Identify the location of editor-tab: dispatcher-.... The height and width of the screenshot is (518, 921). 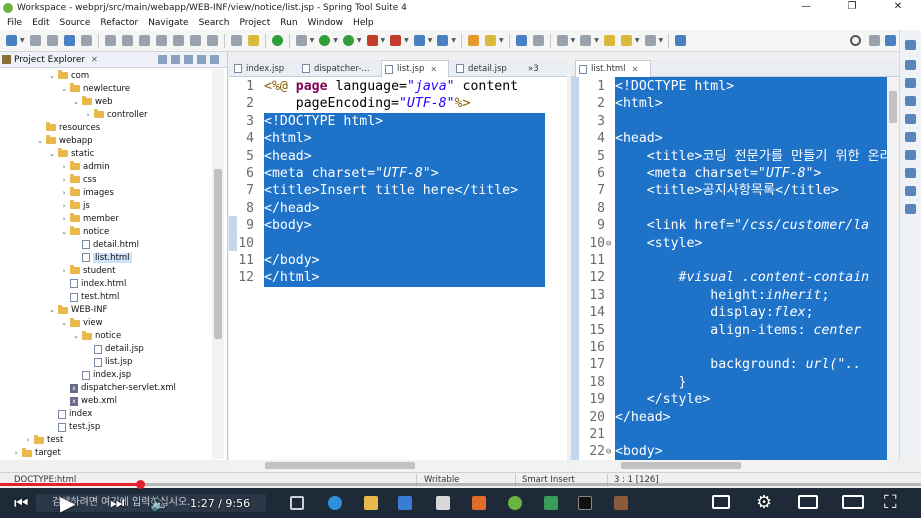
(339, 68).